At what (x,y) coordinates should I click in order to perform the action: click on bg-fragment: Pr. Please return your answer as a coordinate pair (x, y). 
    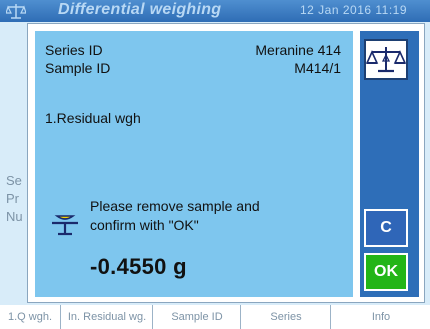
    Looking at the image, I should click on (12, 198).